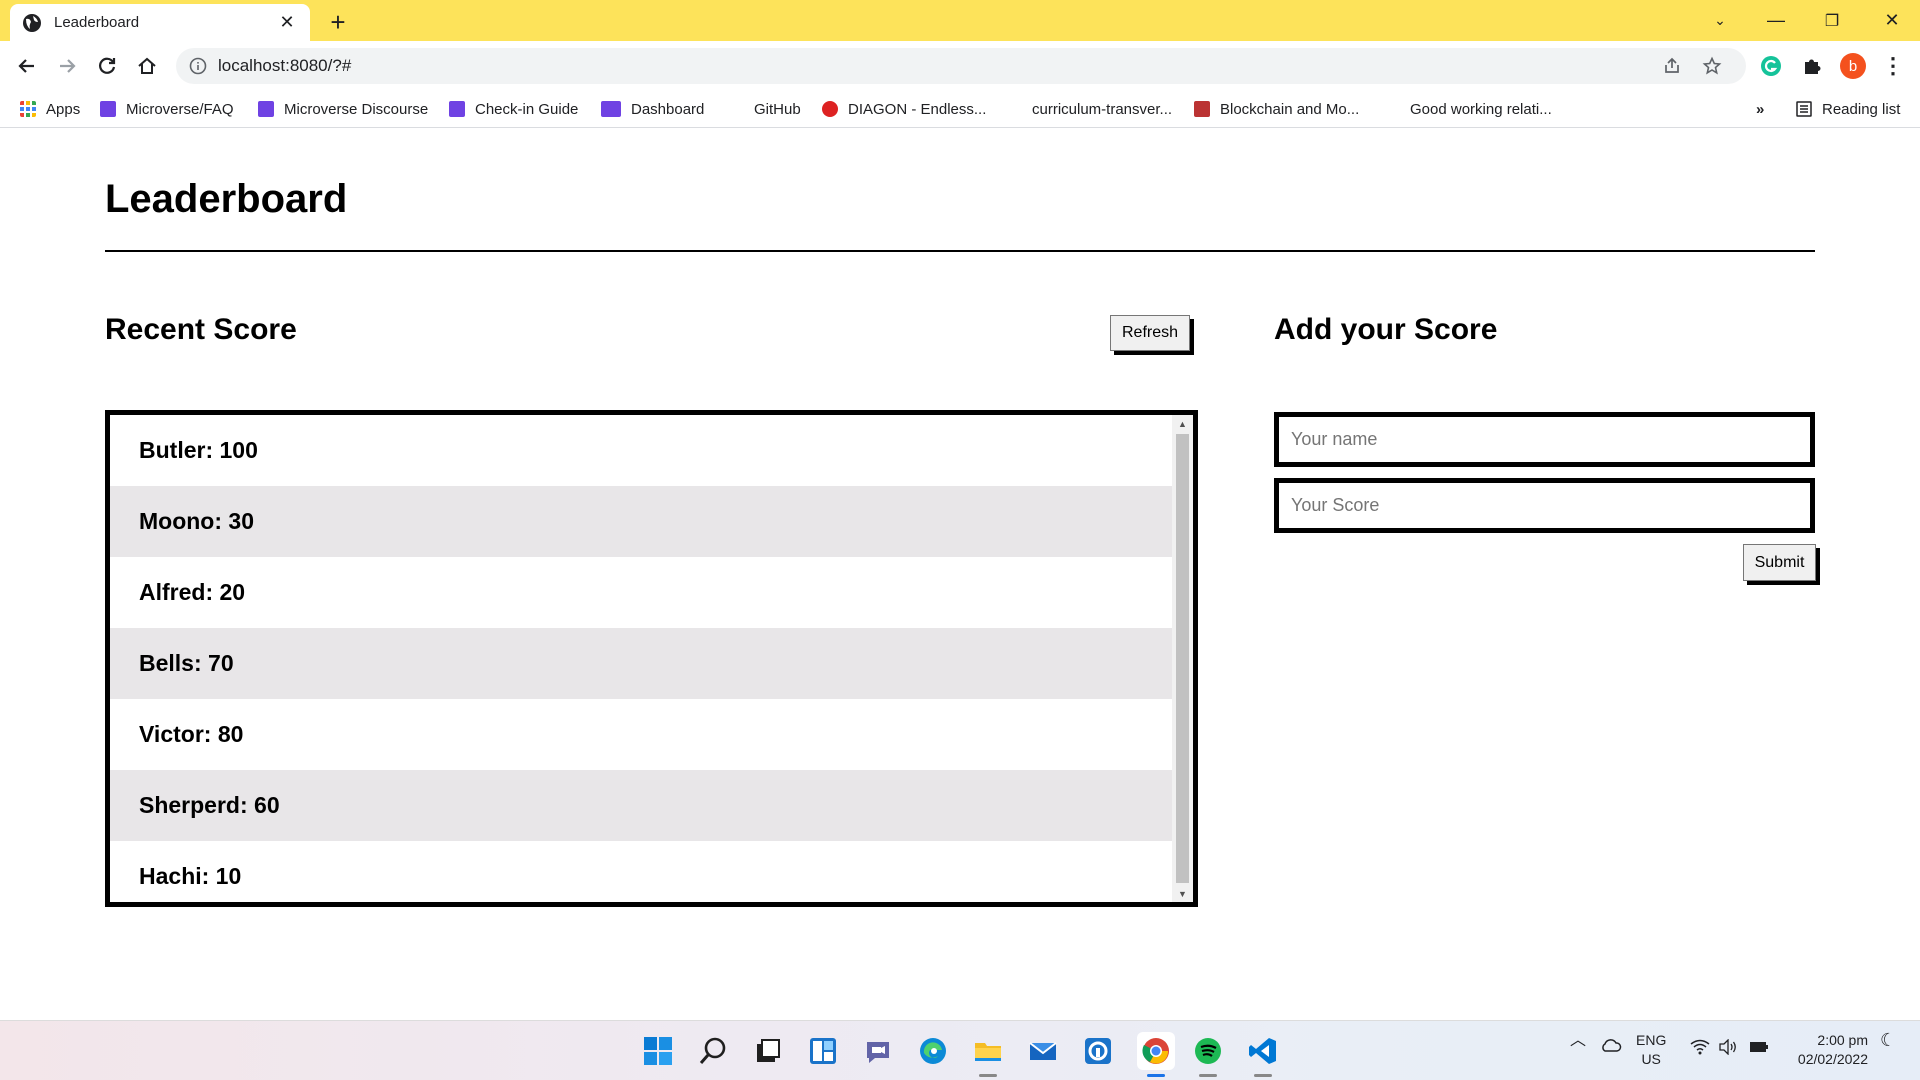  I want to click on forward-arrow-icon, so click(68, 66).